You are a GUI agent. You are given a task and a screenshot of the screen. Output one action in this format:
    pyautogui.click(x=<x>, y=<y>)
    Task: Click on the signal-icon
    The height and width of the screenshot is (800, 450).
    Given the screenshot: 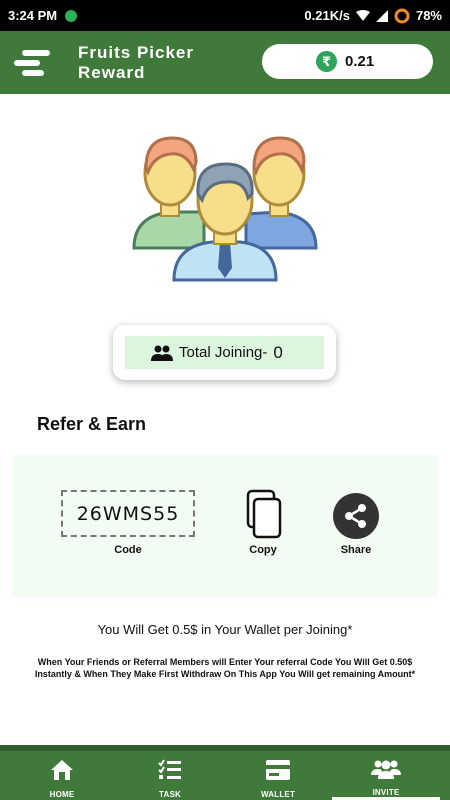 What is the action you would take?
    pyautogui.click(x=381, y=15)
    